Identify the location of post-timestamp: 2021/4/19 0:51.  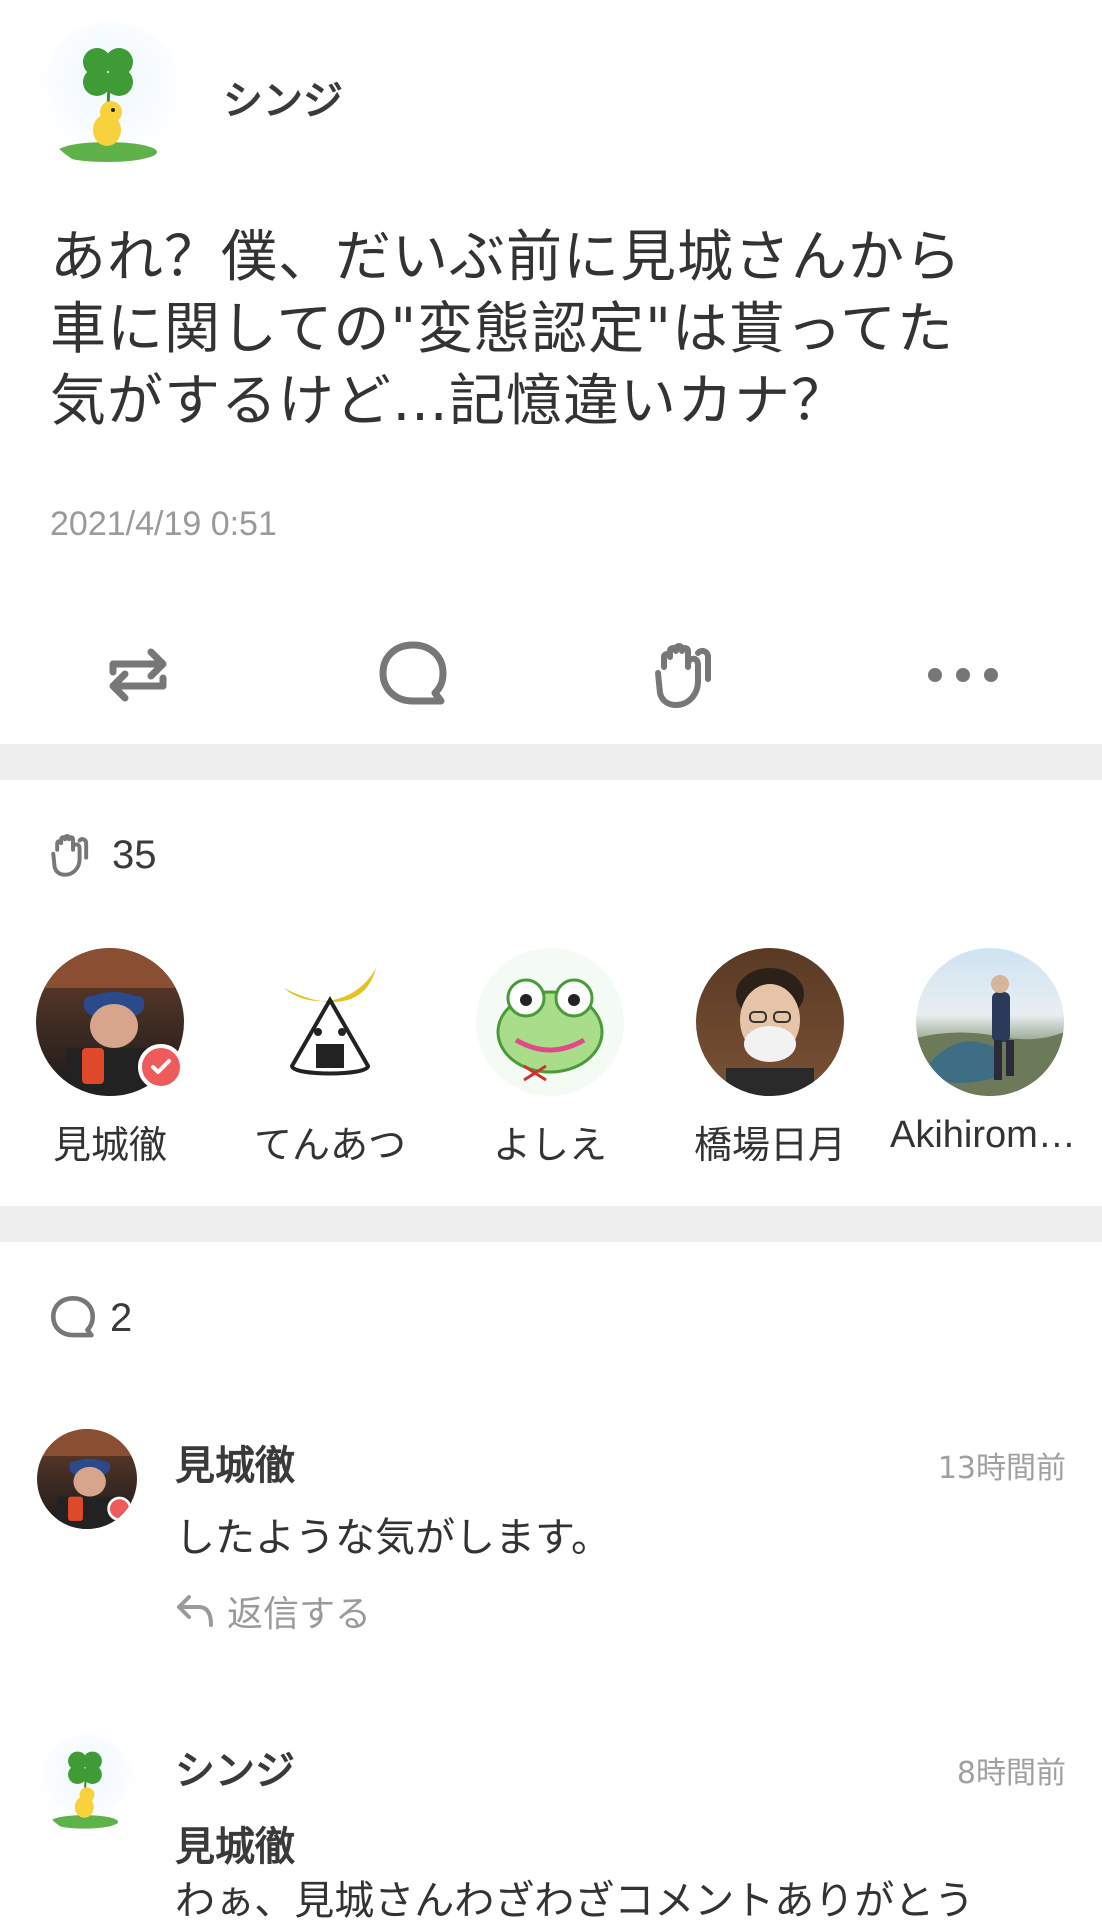
(163, 524).